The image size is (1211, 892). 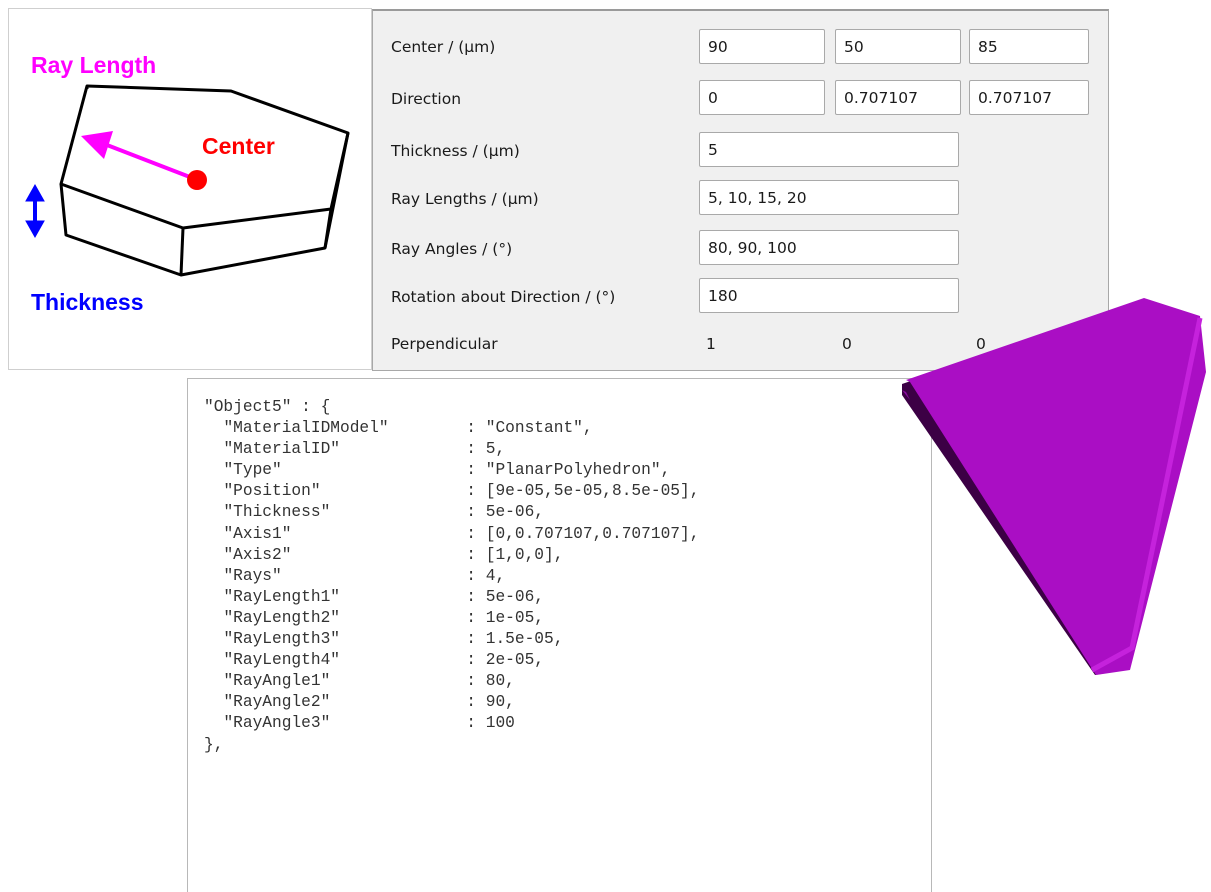 What do you see at coordinates (486, 449) in the screenshot?
I see `code-value: : 5,` at bounding box center [486, 449].